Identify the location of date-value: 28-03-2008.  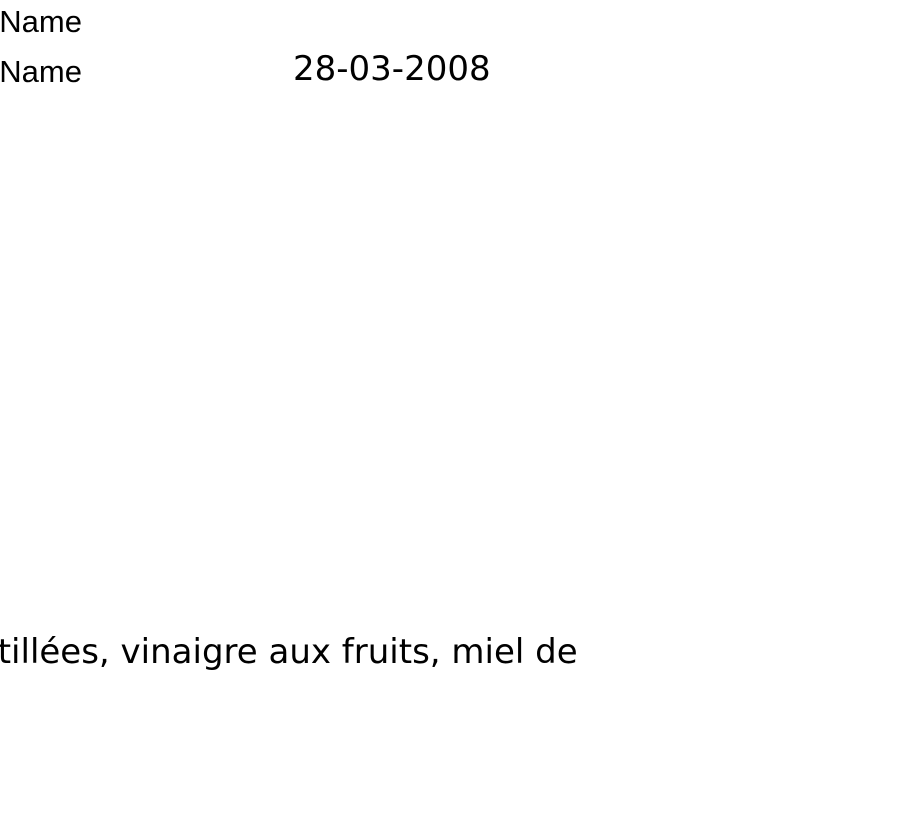
(392, 69).